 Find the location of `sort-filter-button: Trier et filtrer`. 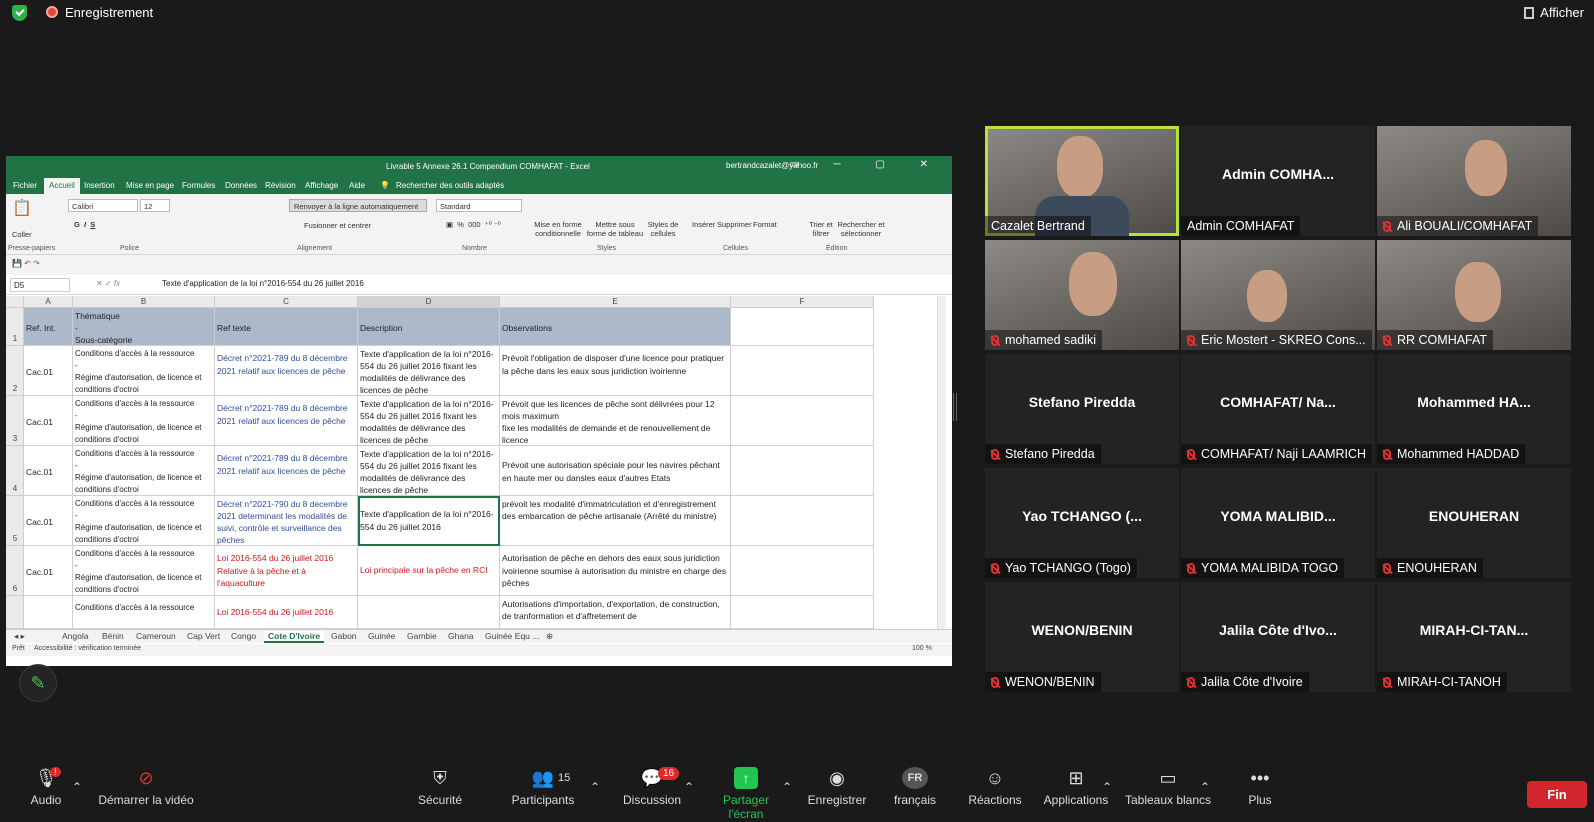

sort-filter-button: Trier et filtrer is located at coordinates (821, 229).